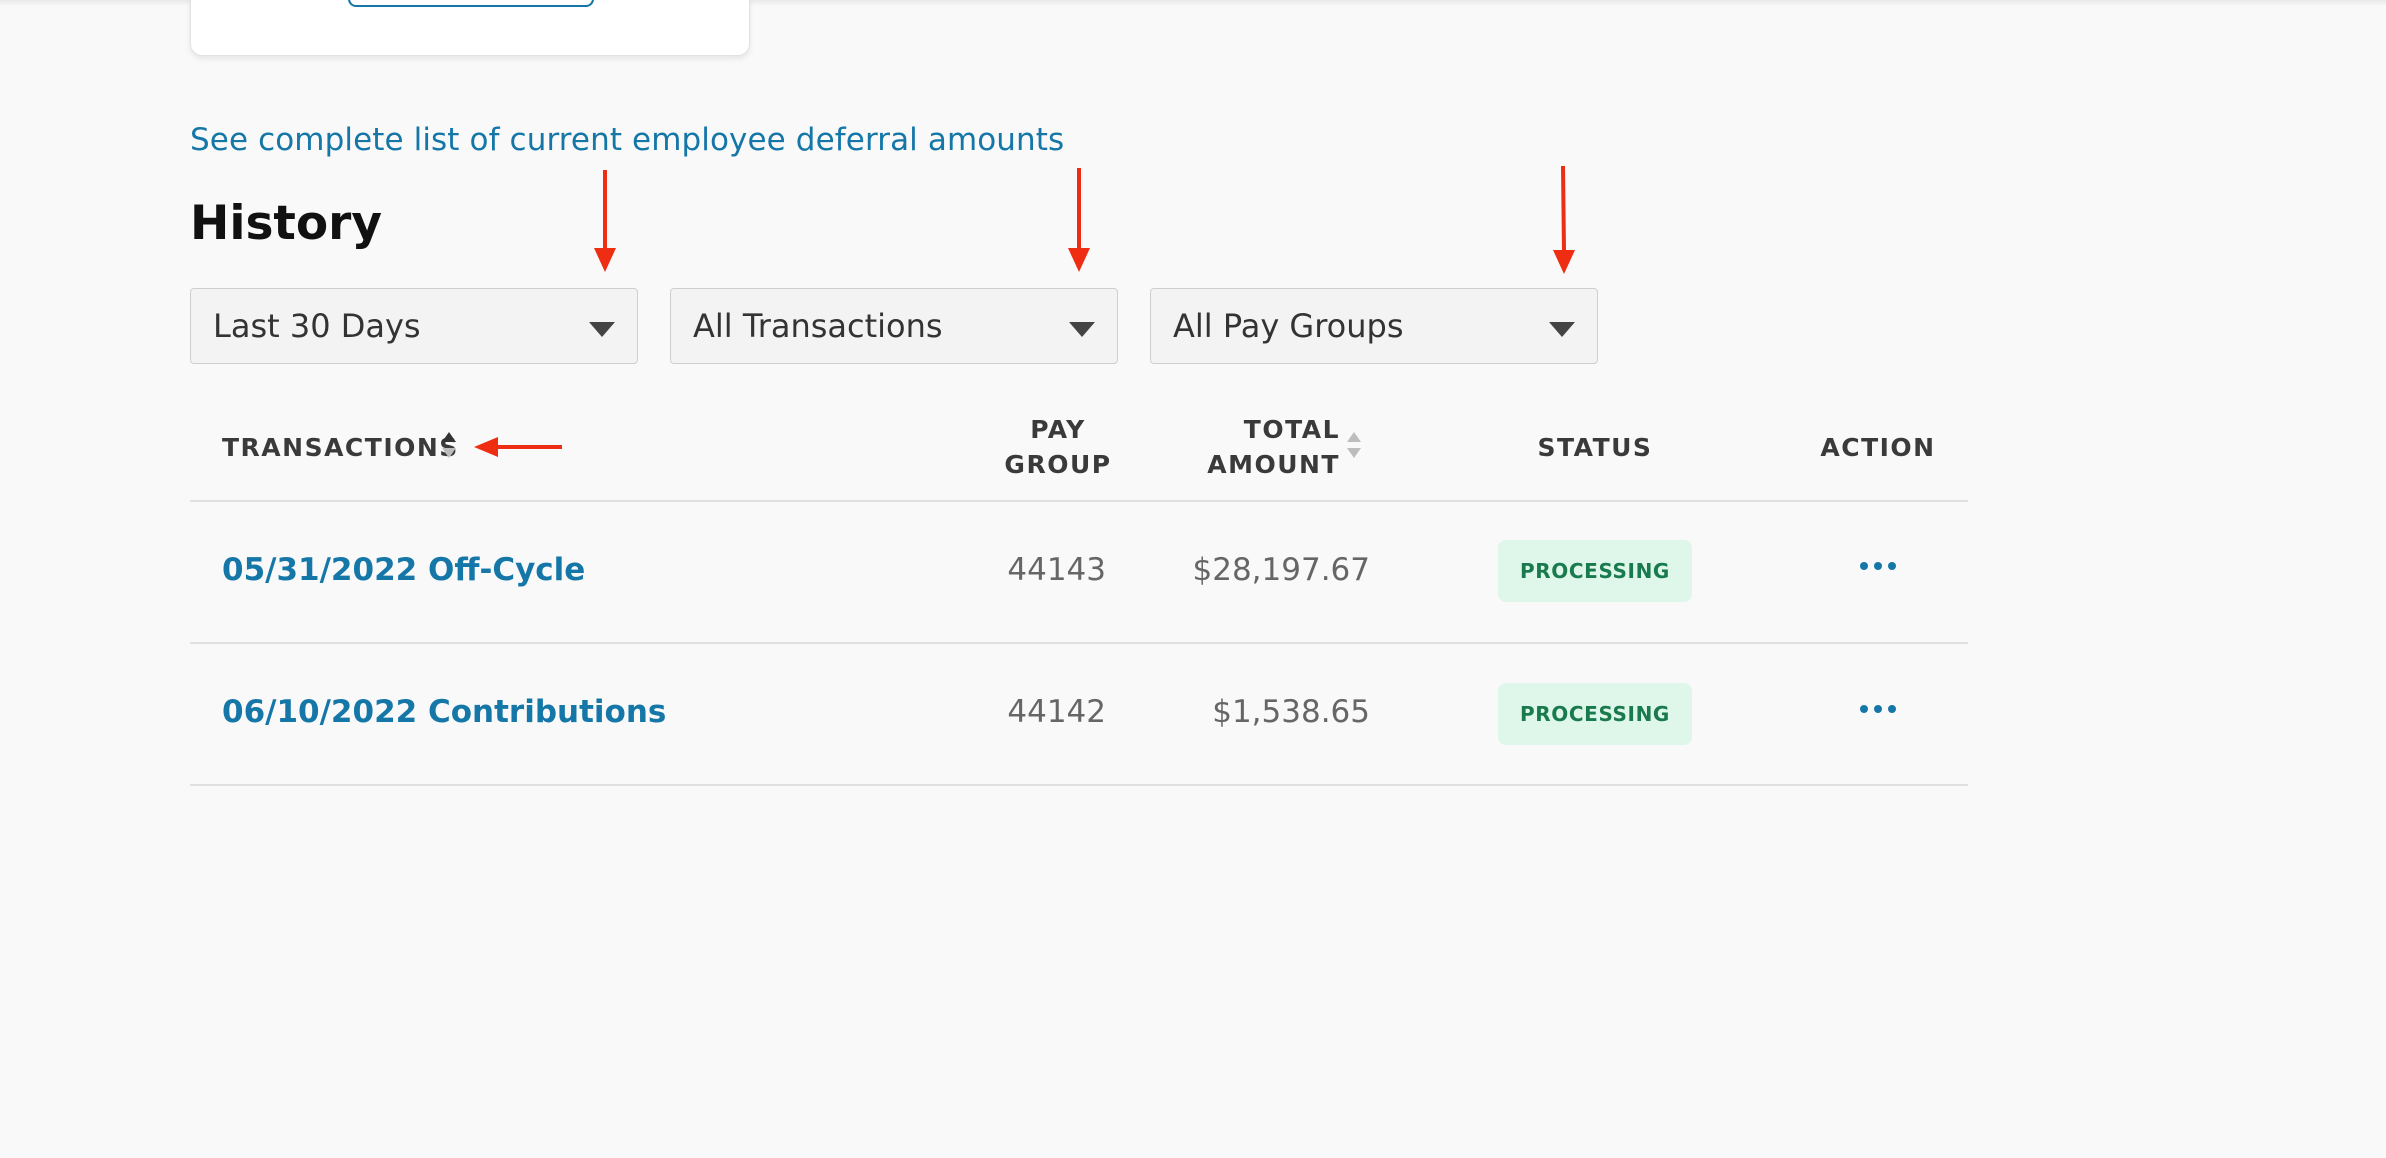  What do you see at coordinates (1273, 464) in the screenshot?
I see `header-total-amount-line2: AMOUNT` at bounding box center [1273, 464].